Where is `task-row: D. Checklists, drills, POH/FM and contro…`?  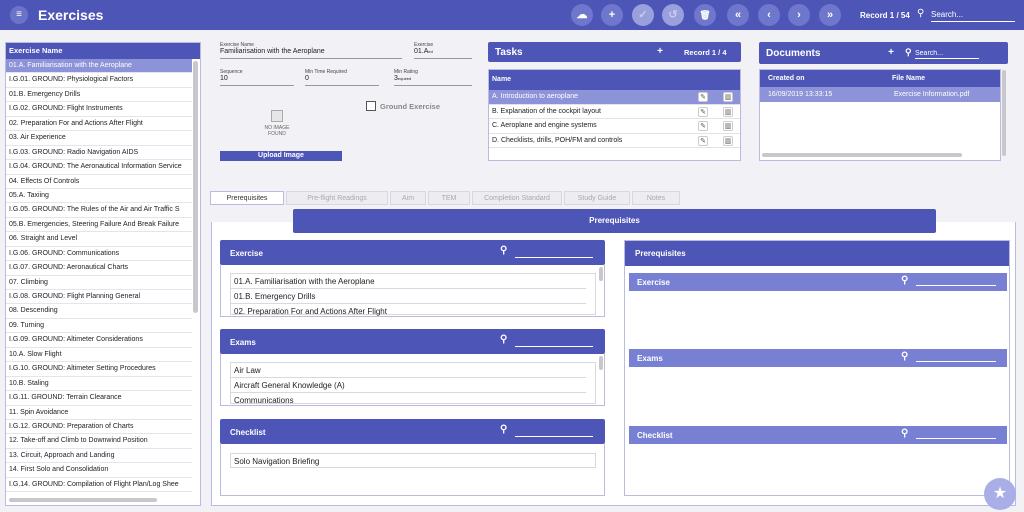
task-row: D. Checklists, drills, POH/FM and contro… is located at coordinates (614, 141).